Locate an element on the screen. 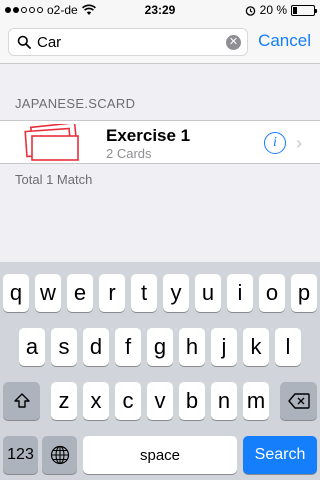  section-title: JAPANESE.SCARD is located at coordinates (75, 103).